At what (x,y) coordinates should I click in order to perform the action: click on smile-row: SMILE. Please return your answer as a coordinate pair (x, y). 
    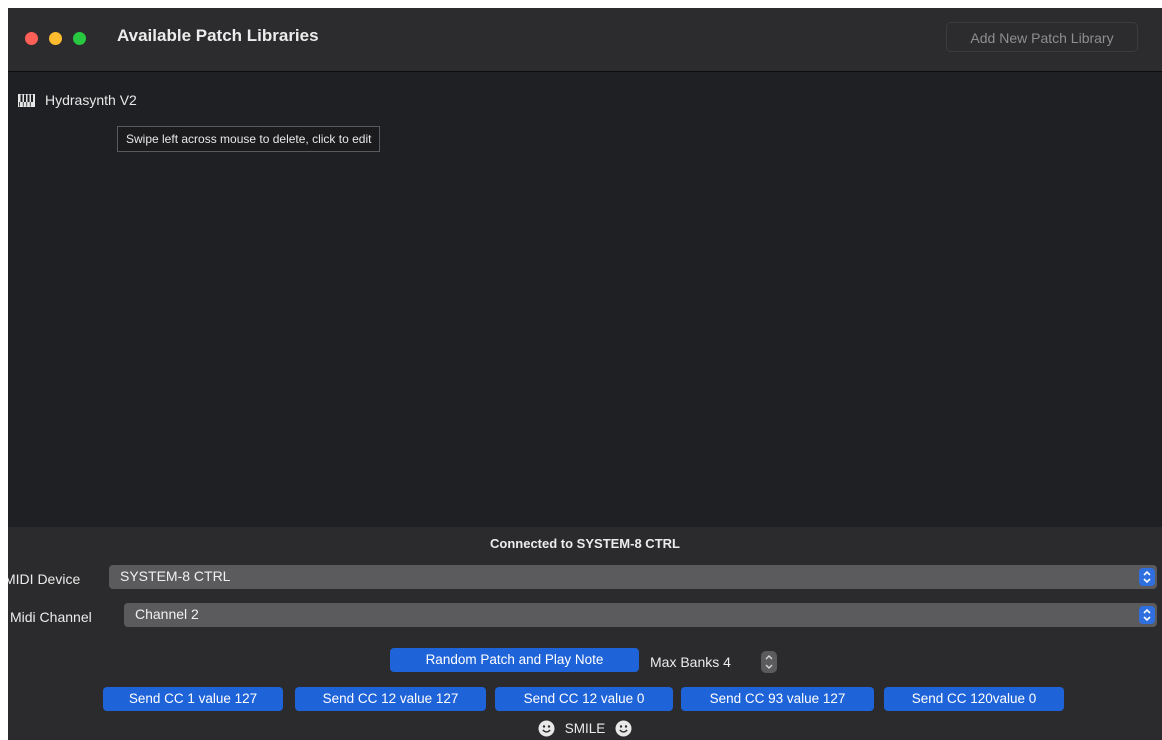
    Looking at the image, I should click on (585, 728).